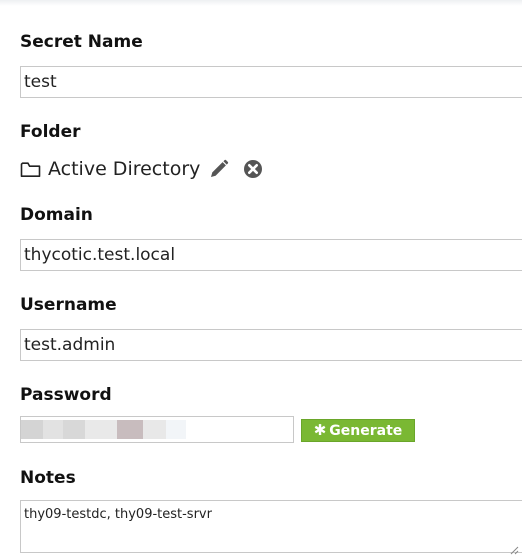 The height and width of the screenshot is (555, 522). I want to click on password-input, so click(157, 429).